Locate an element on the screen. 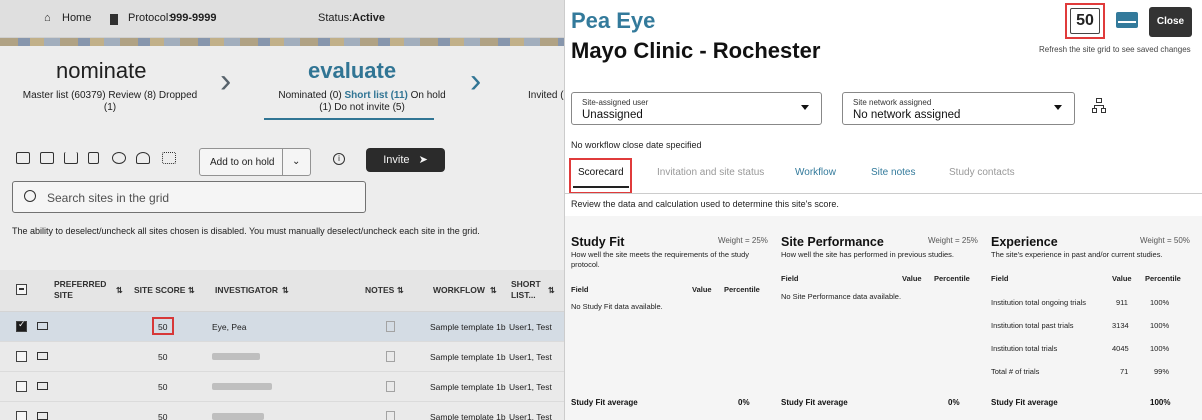 Image resolution: width=1202 pixels, height=420 pixels. study-fit-empty: No Study Fit data available. is located at coordinates (617, 306).